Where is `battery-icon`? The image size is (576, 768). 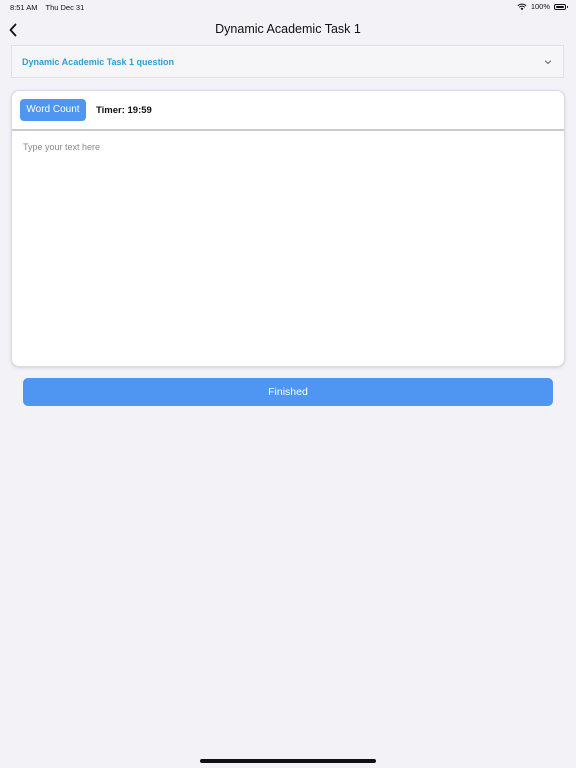
battery-icon is located at coordinates (561, 6).